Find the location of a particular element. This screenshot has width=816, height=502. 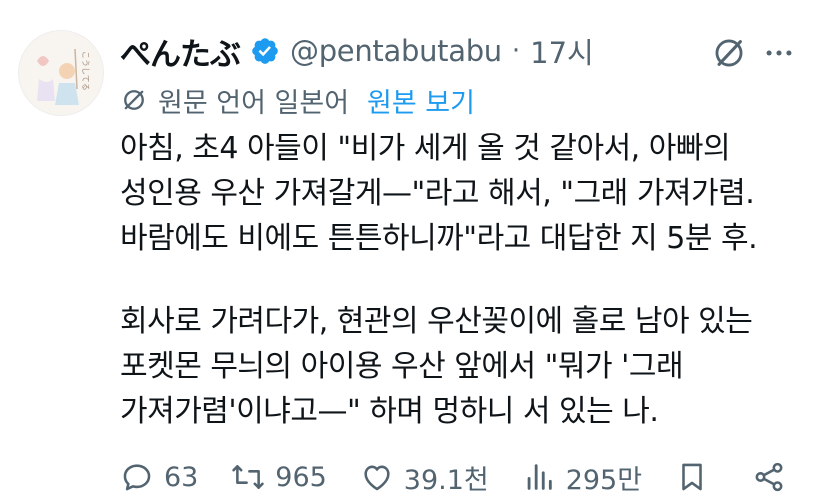

action-bar: 63 965 39.1천 295만 is located at coordinates (458, 477).